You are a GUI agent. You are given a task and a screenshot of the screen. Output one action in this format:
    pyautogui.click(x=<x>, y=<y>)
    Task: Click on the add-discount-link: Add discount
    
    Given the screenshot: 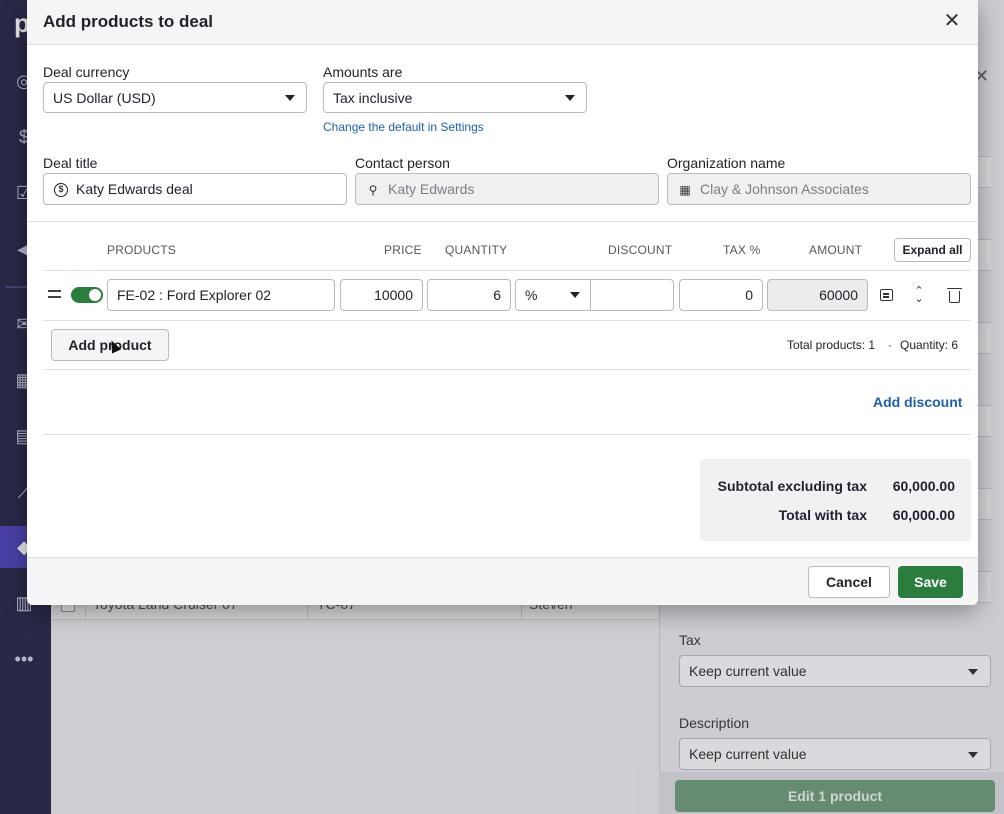 What is the action you would take?
    pyautogui.click(x=917, y=402)
    